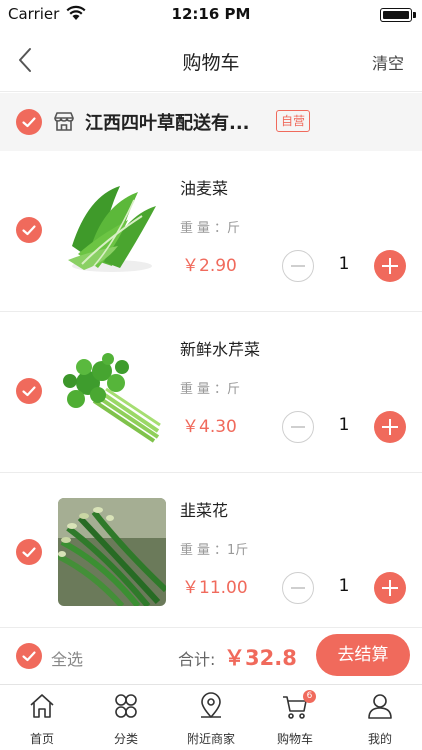 This screenshot has height=750, width=422. I want to click on select-all-checkbox, so click(29, 656).